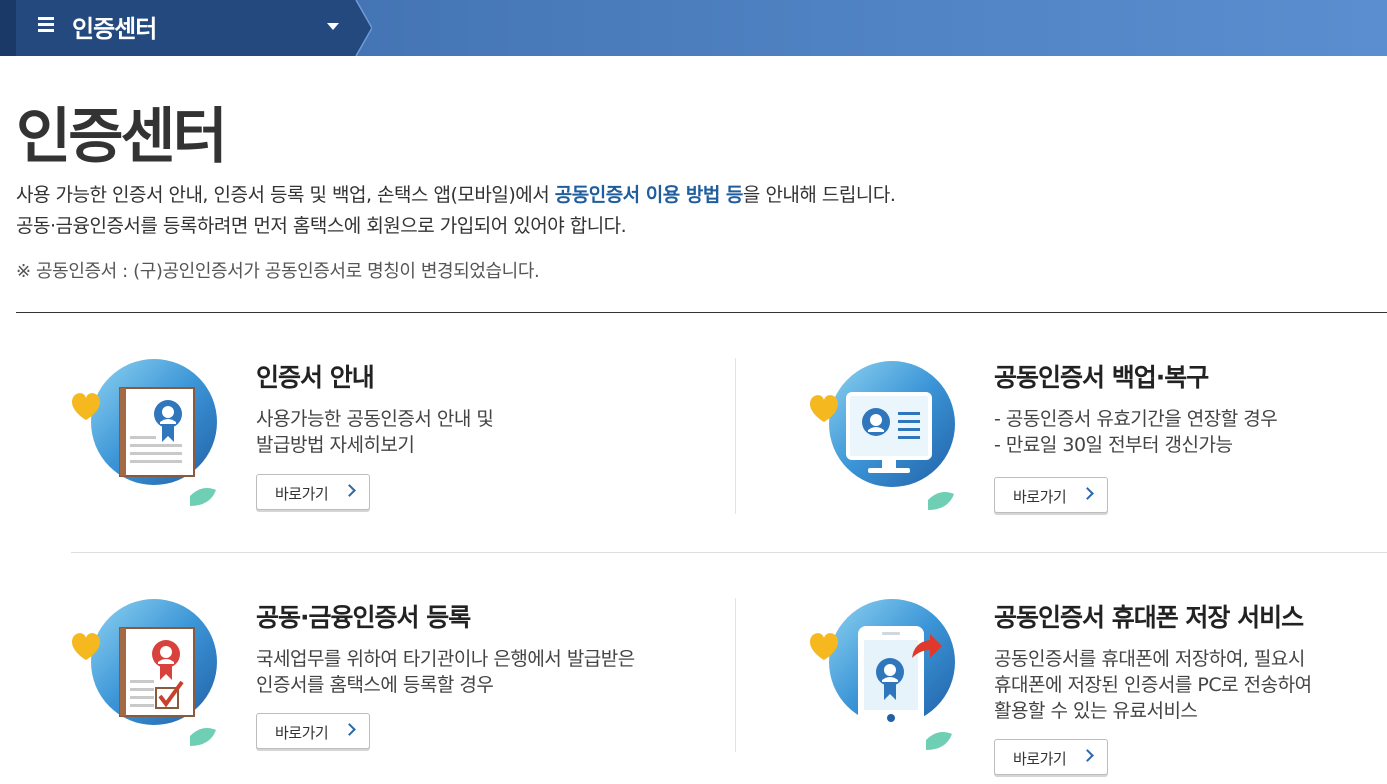 The image size is (1387, 784). Describe the element at coordinates (114, 28) in the screenshot. I see `menu-title: 인증센터` at that location.